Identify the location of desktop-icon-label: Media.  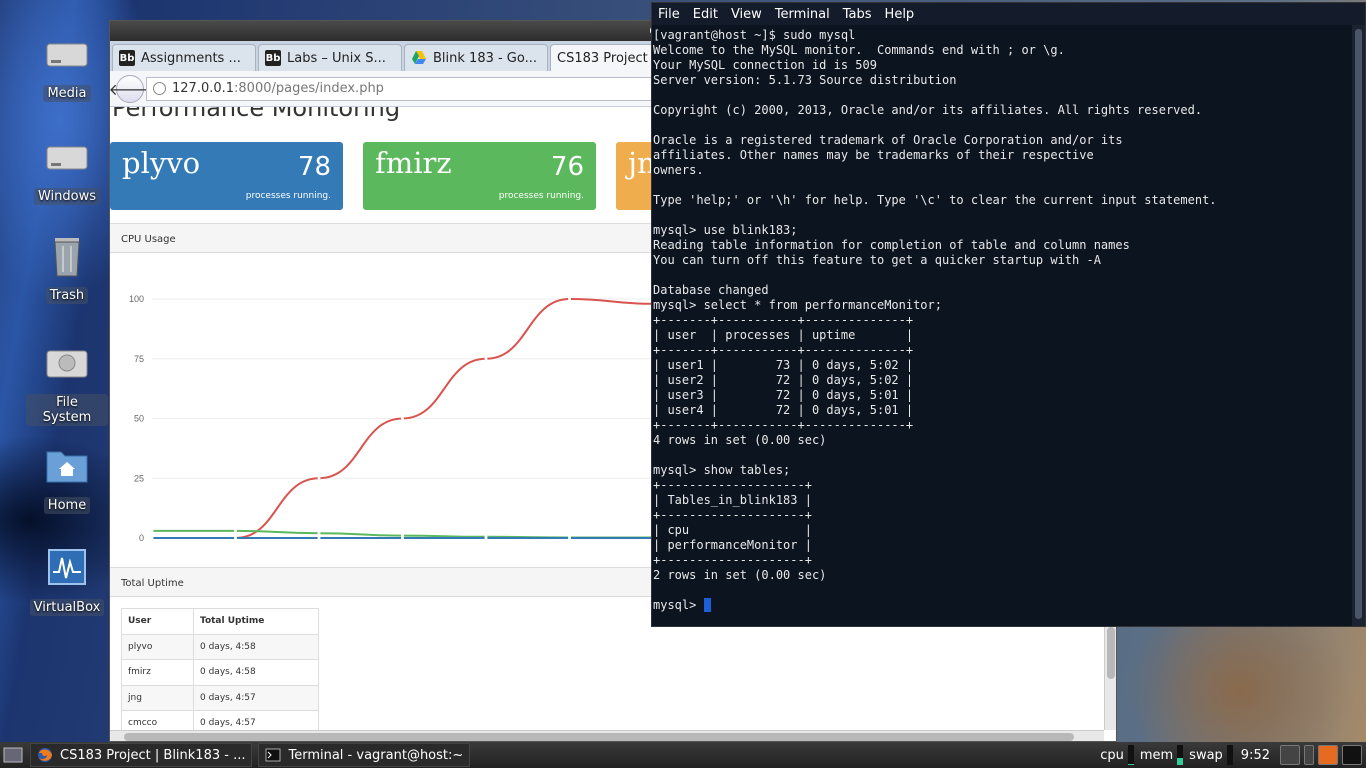
(67, 93).